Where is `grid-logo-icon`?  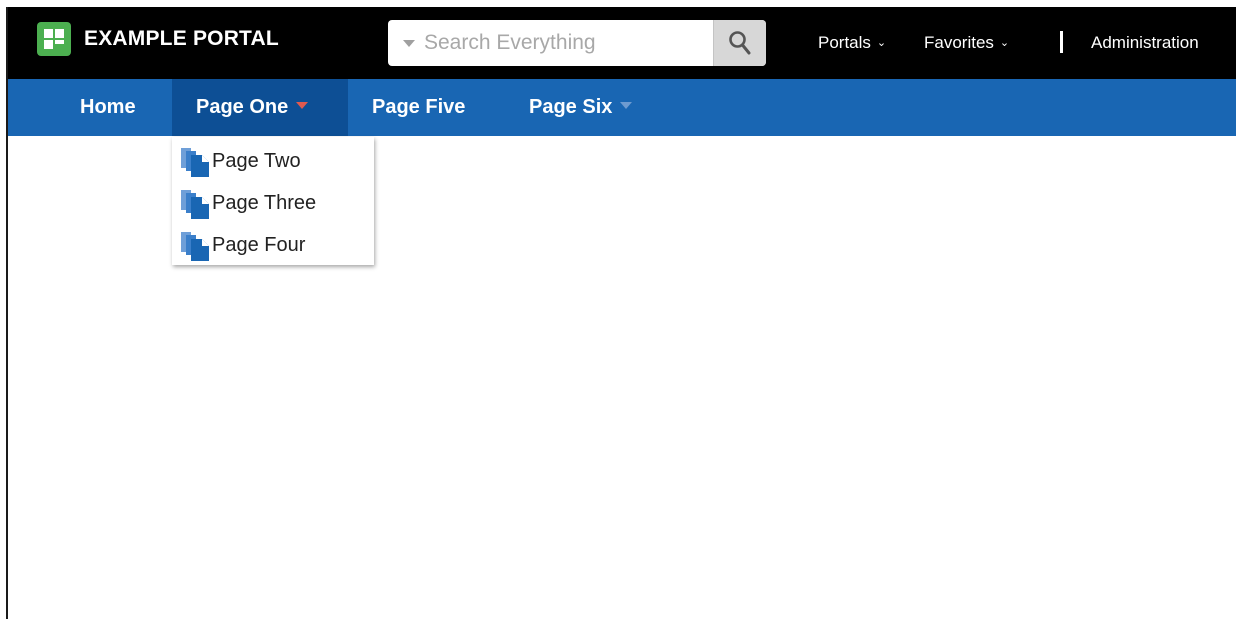 grid-logo-icon is located at coordinates (54, 39).